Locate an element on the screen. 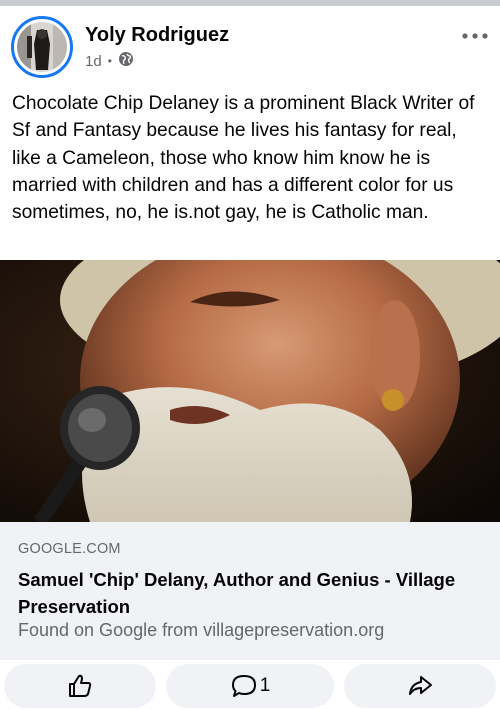 The height and width of the screenshot is (709, 500). thumbs-up-icon is located at coordinates (80, 685).